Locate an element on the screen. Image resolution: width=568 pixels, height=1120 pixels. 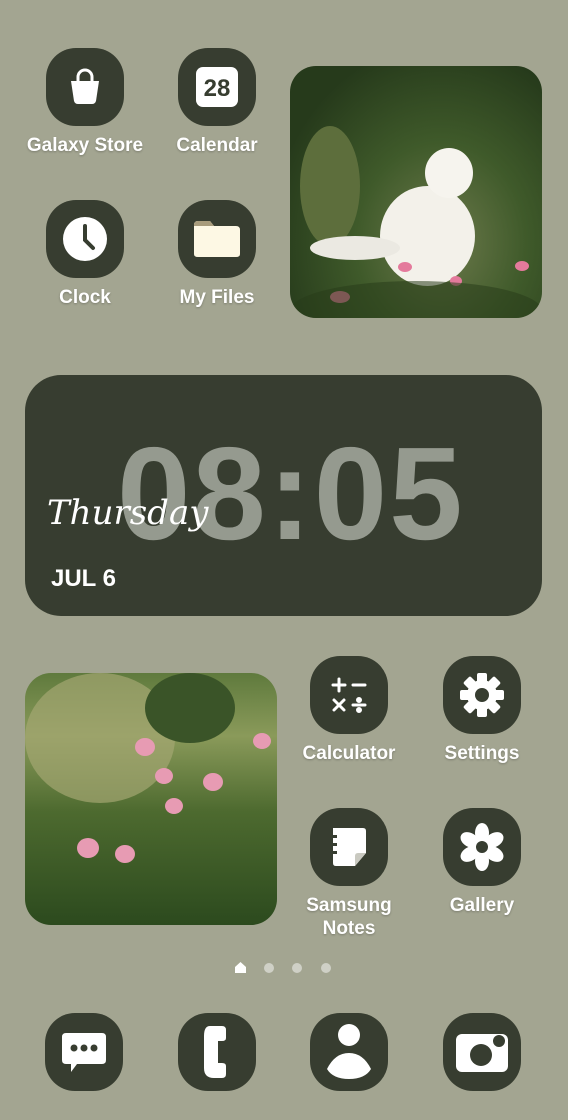
app-clock: Clock is located at coordinates (85, 254).